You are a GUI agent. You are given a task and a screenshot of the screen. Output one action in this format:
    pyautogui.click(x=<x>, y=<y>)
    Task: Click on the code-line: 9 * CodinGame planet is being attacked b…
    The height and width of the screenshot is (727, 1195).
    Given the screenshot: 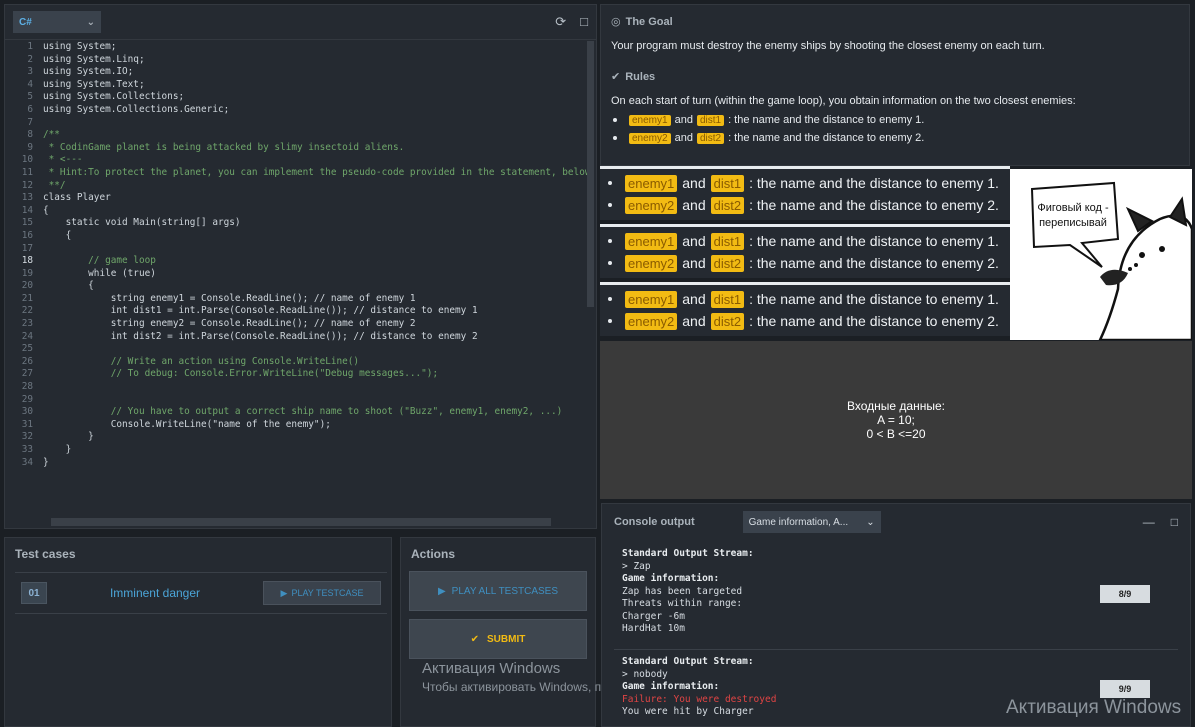 What is the action you would take?
    pyautogui.click(x=300, y=148)
    